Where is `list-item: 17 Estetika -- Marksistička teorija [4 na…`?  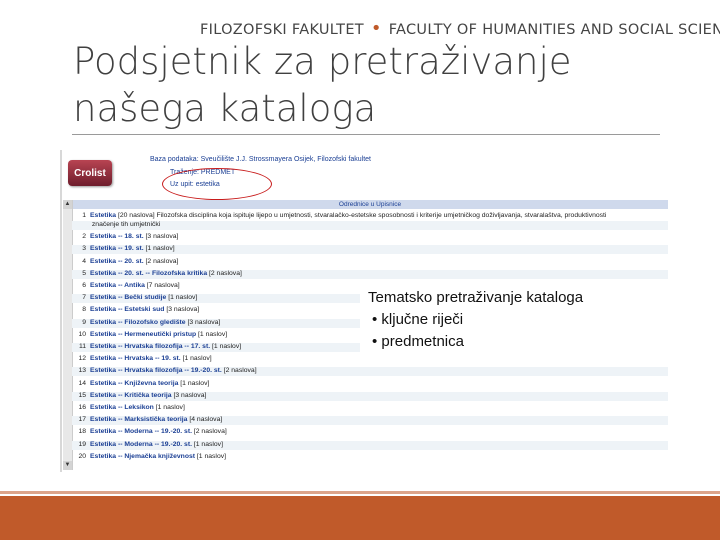
list-item: 17 Estetika -- Marksistička teorija [4 na… is located at coordinates (370, 421).